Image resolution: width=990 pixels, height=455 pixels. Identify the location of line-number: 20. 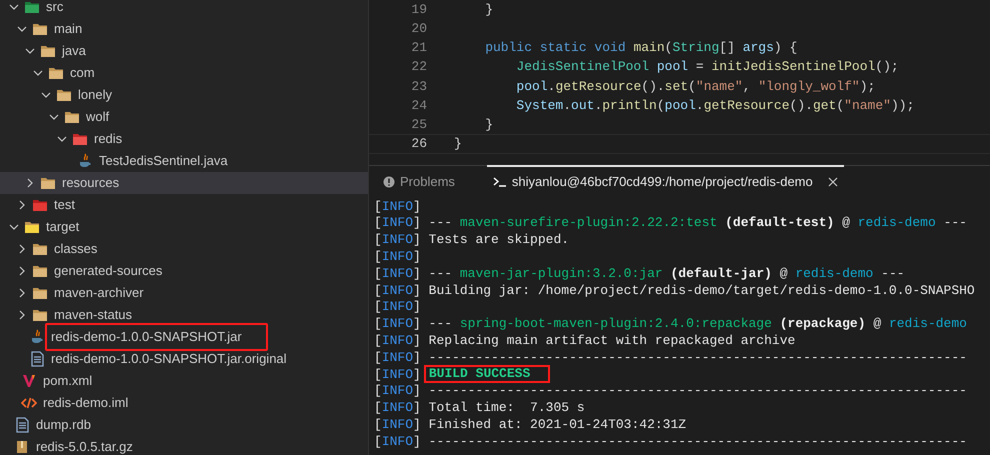
(418, 29).